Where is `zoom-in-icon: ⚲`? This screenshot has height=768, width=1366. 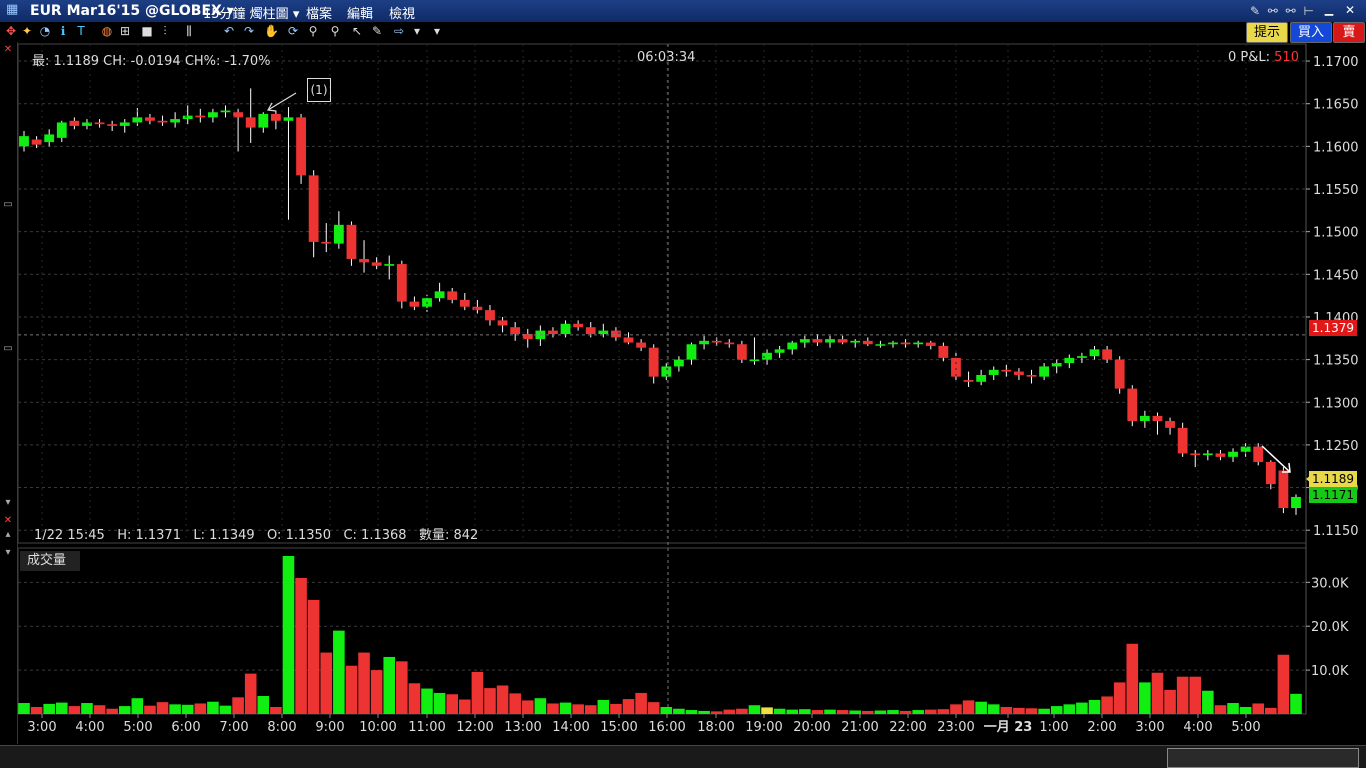
zoom-in-icon: ⚲ is located at coordinates (313, 31).